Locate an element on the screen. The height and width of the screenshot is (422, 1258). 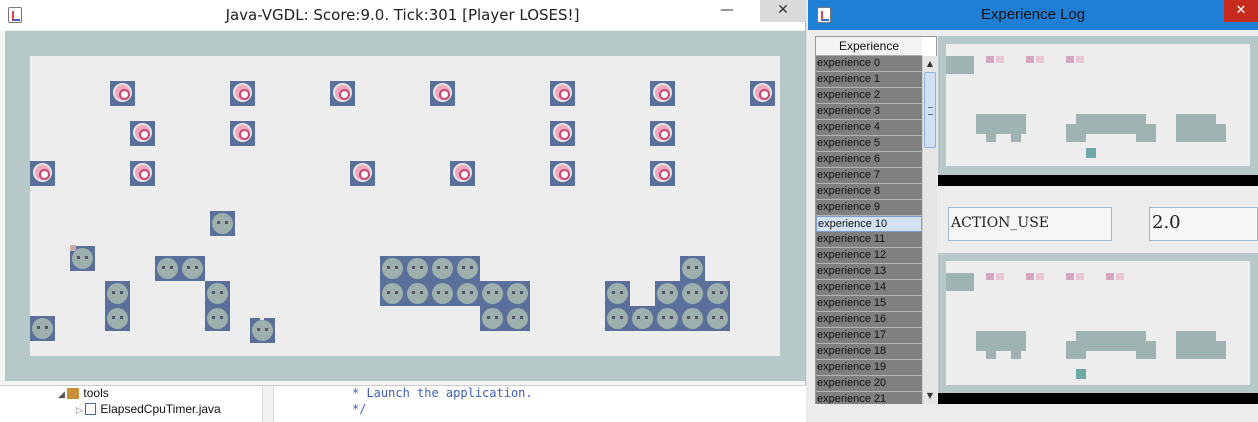
list-item: experience 0 is located at coordinates (869, 64).